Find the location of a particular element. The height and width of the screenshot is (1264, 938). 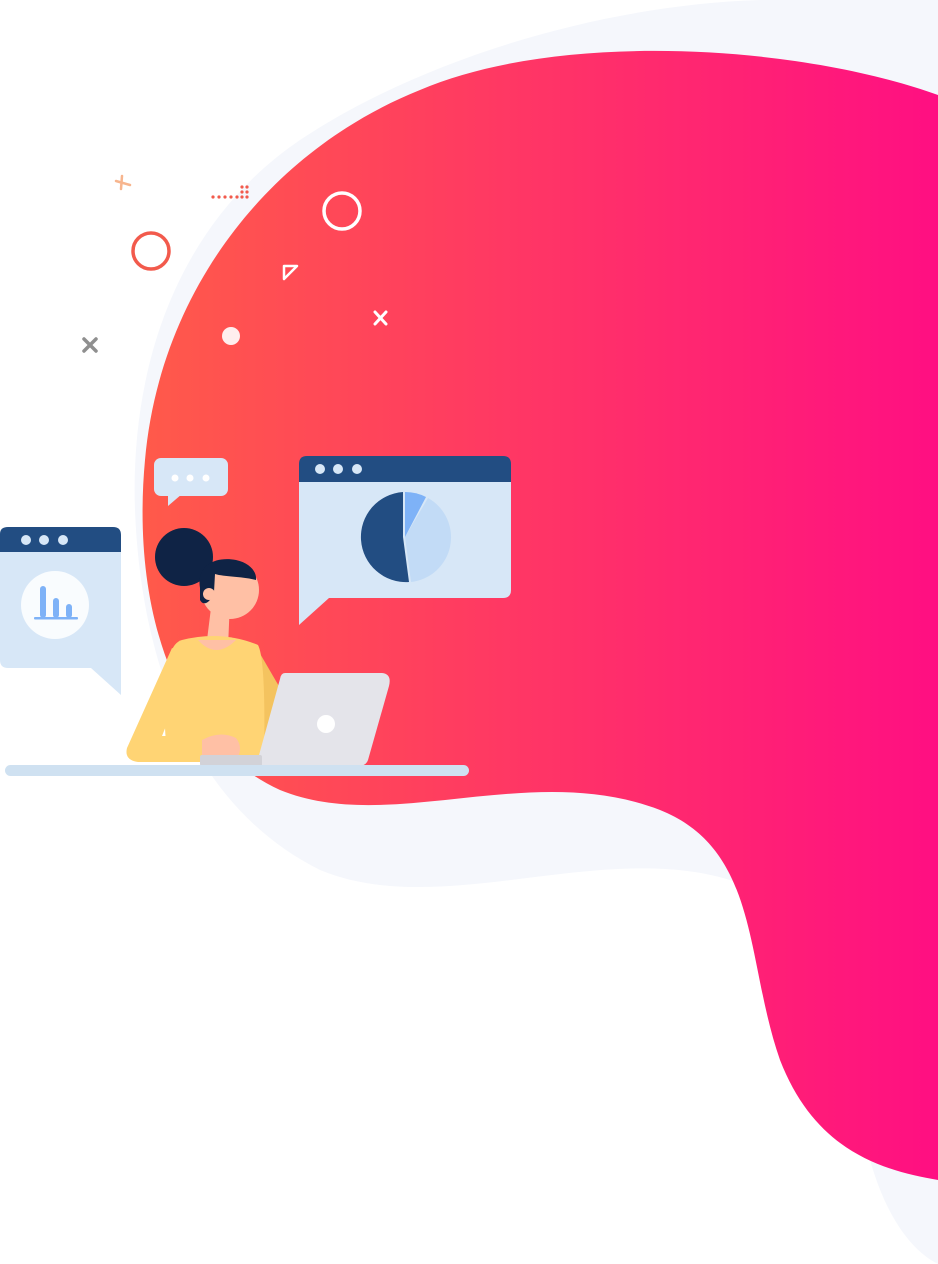

ear is located at coordinates (209, 594).